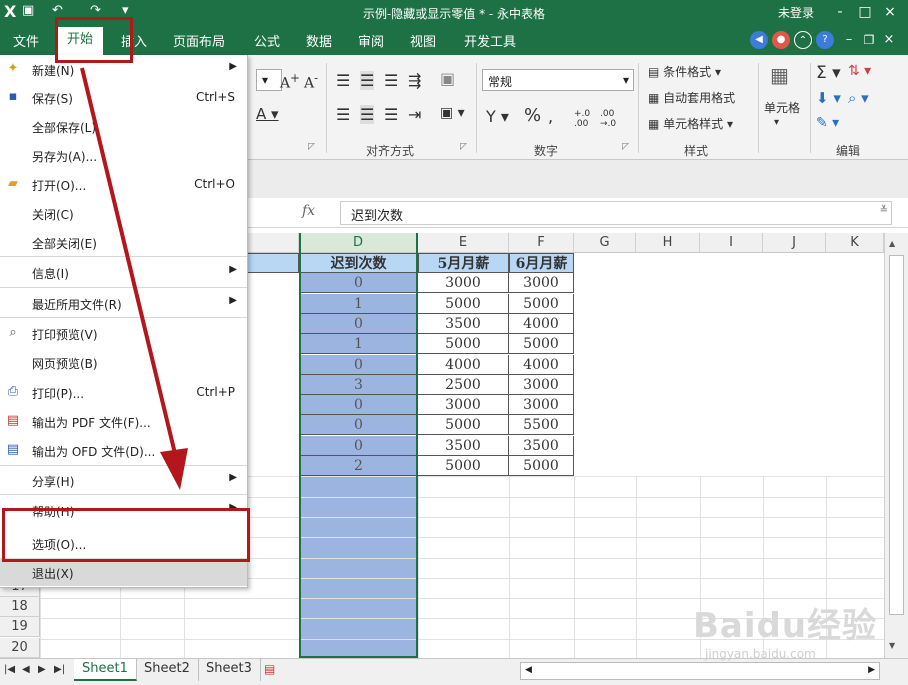 This screenshot has height=685, width=908. What do you see at coordinates (123, 362) in the screenshot?
I see `file-menu-item-10: 网页预览(B)` at bounding box center [123, 362].